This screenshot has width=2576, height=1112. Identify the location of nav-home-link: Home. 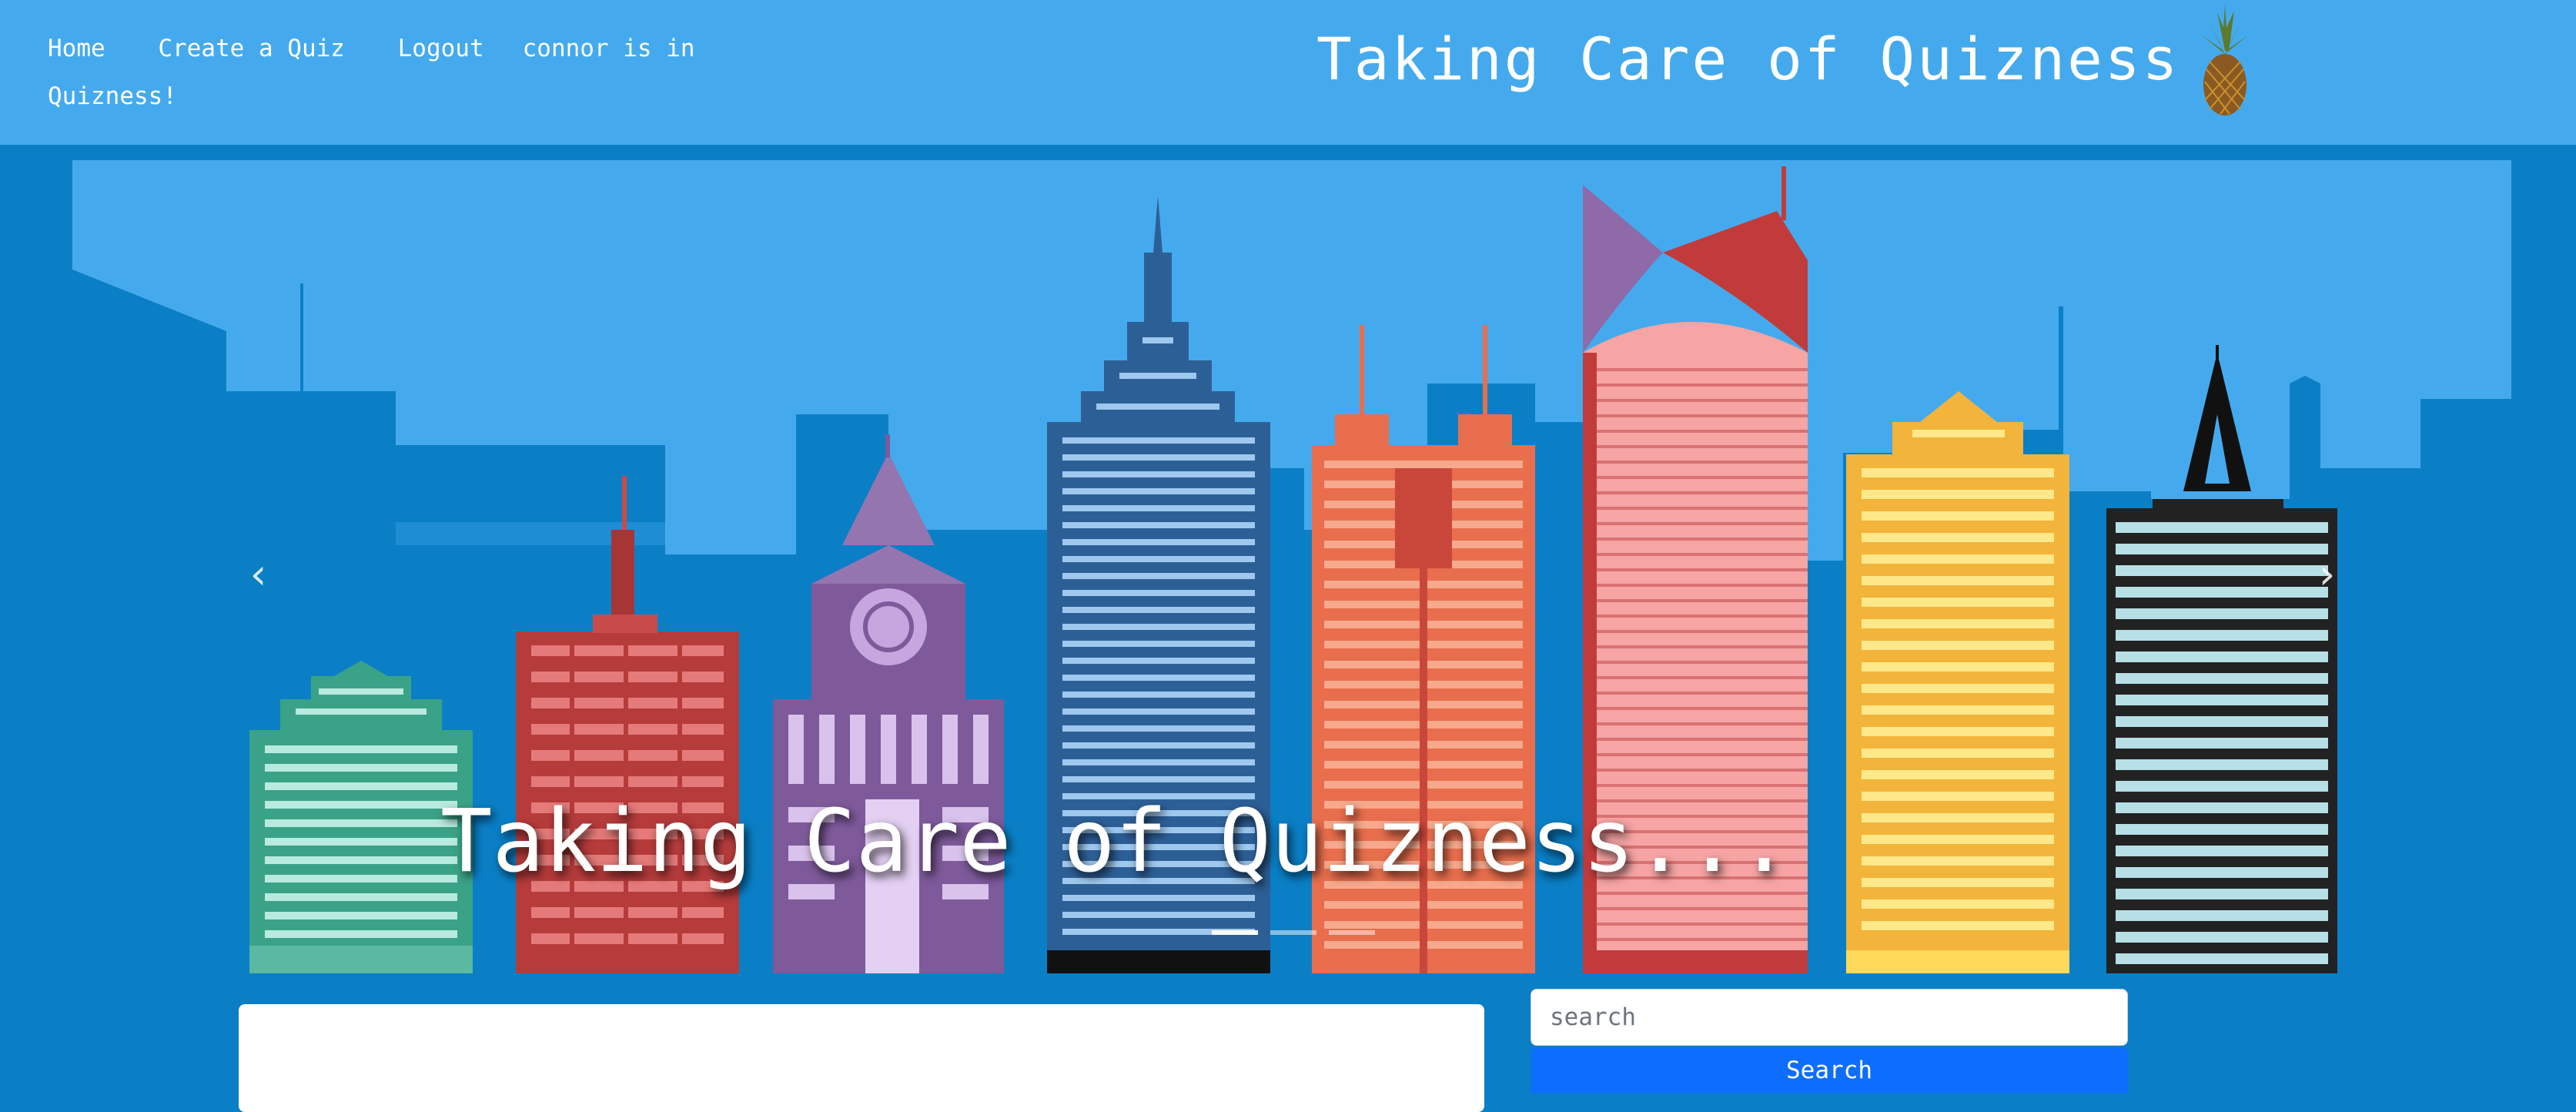
(77, 48).